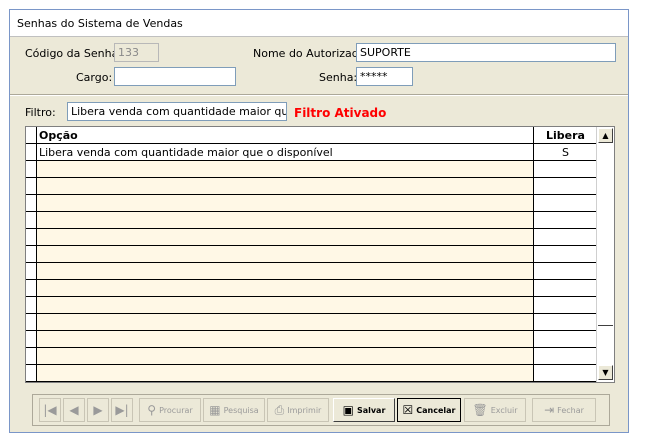 The image size is (647, 445). I want to click on senha-field: *****, so click(384, 76).